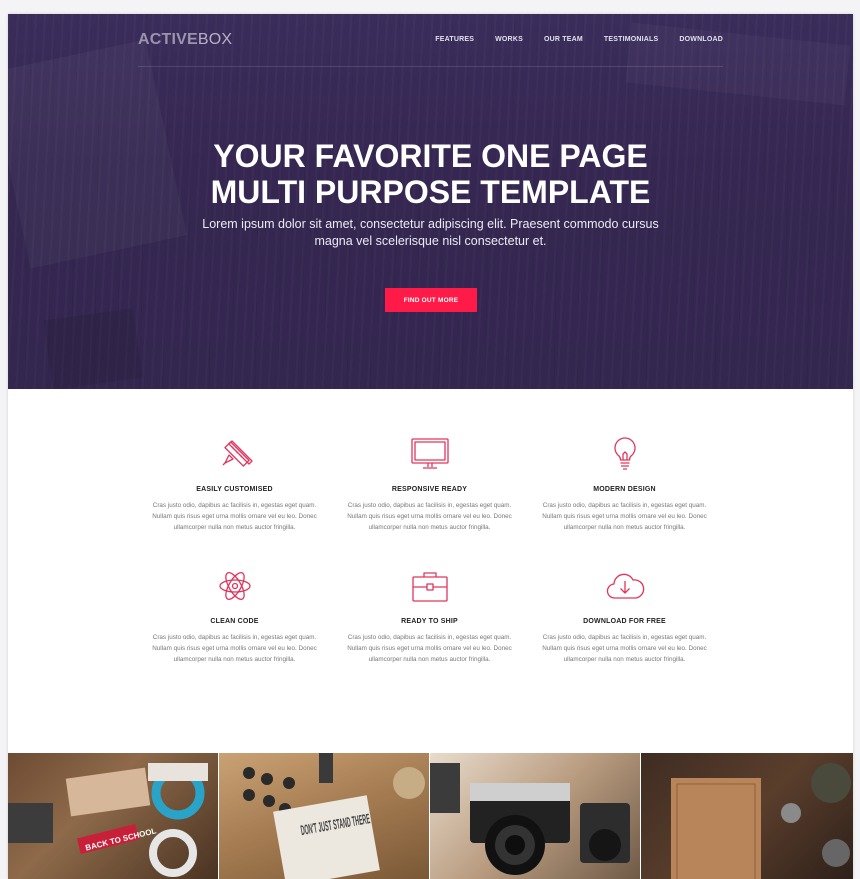 Image resolution: width=860 pixels, height=879 pixels. I want to click on nav-download: DOWNLOAD, so click(701, 39).